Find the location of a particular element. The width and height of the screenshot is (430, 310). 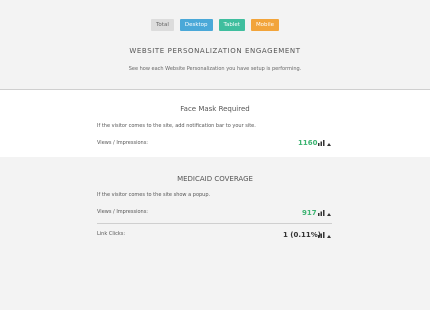

card-title: Face Mask Required is located at coordinates (215, 109).